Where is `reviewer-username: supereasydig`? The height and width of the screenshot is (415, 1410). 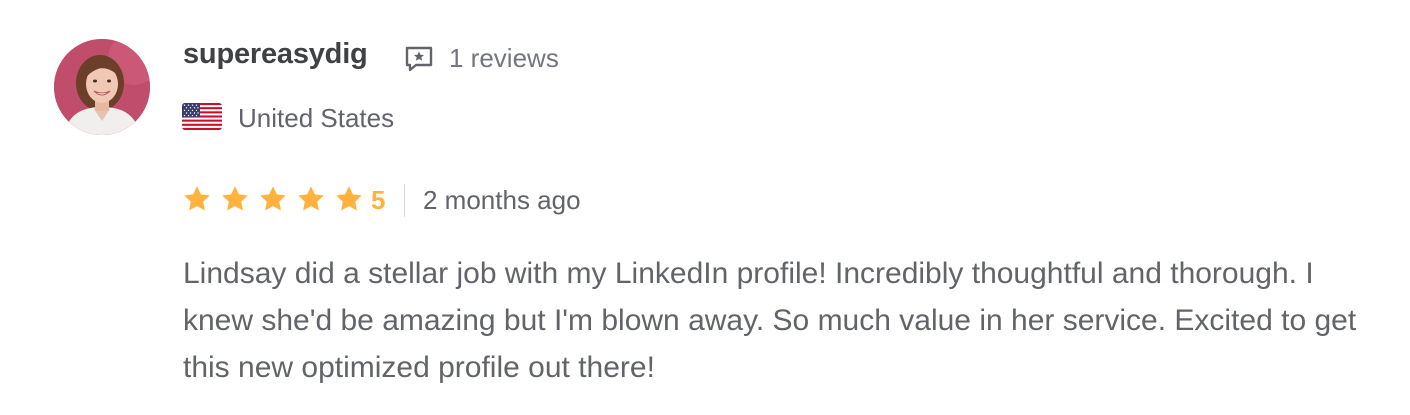
reviewer-username: supereasydig is located at coordinates (275, 54).